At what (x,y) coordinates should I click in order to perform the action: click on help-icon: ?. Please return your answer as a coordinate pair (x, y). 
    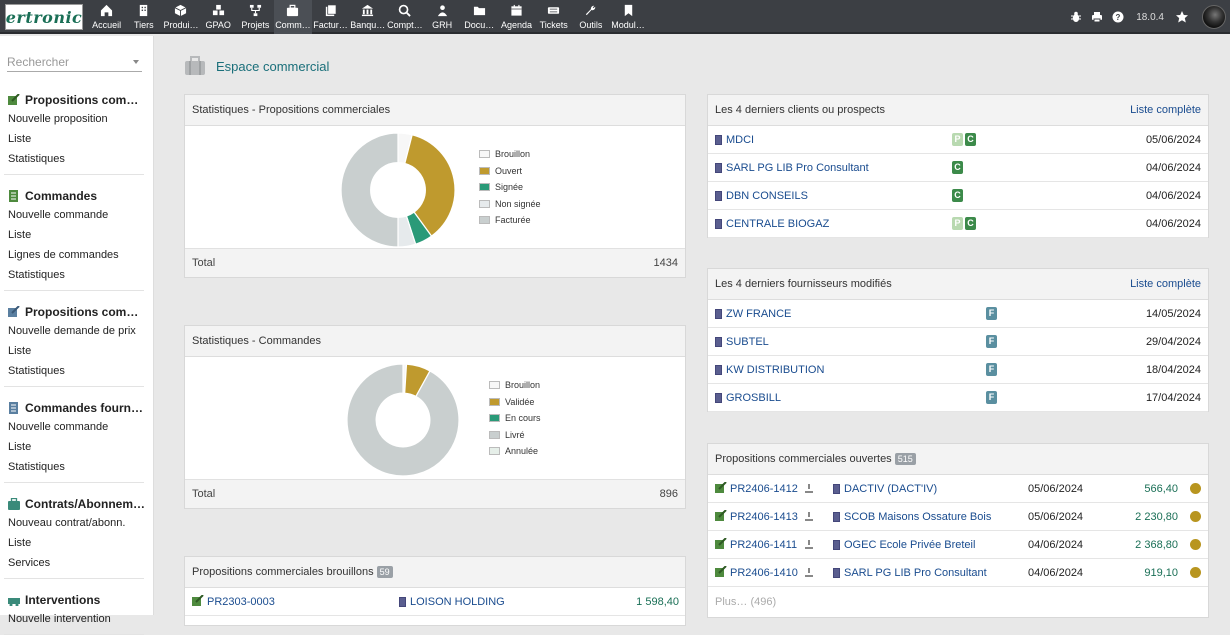
    Looking at the image, I should click on (1118, 17).